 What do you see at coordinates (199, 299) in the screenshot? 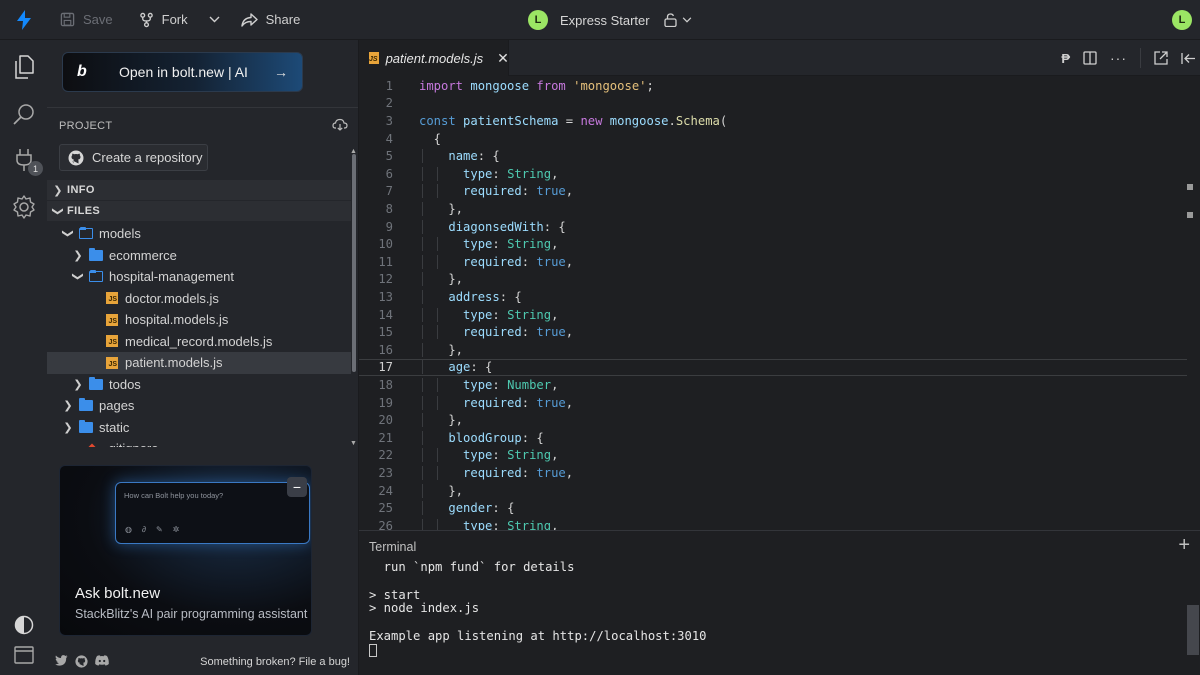
I see `tree-file: JS doctor.models.js` at bounding box center [199, 299].